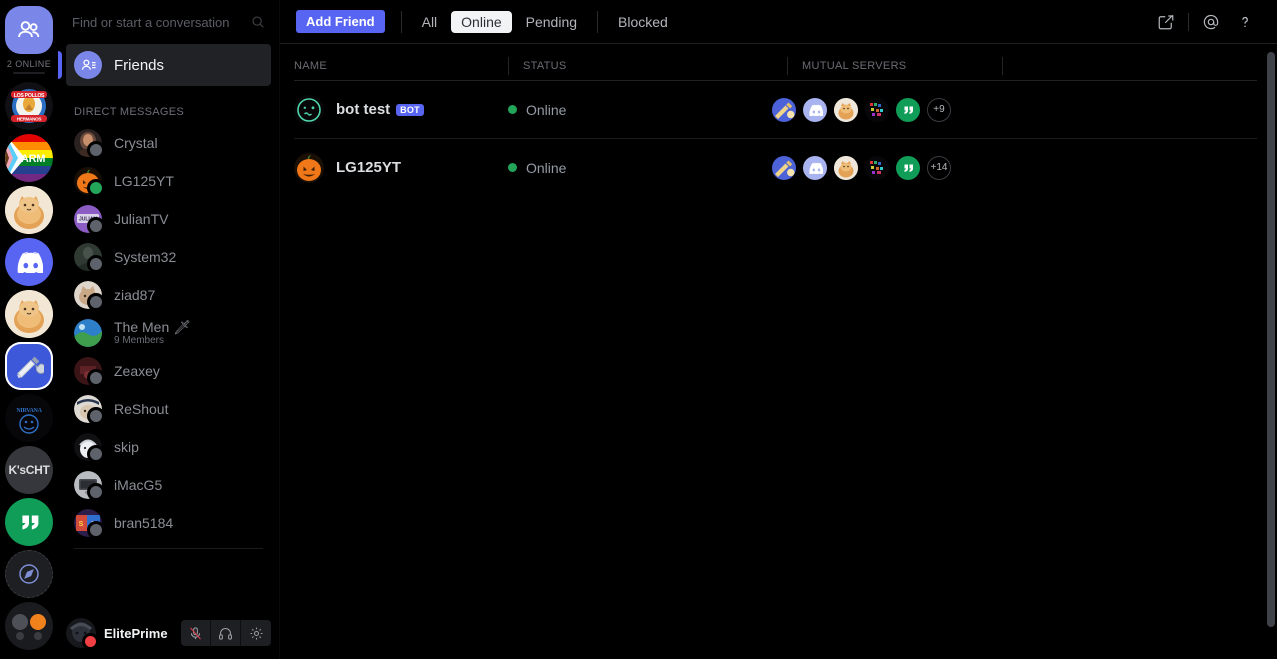  I want to click on table-row: LG125YT Online +14, so click(768, 167).